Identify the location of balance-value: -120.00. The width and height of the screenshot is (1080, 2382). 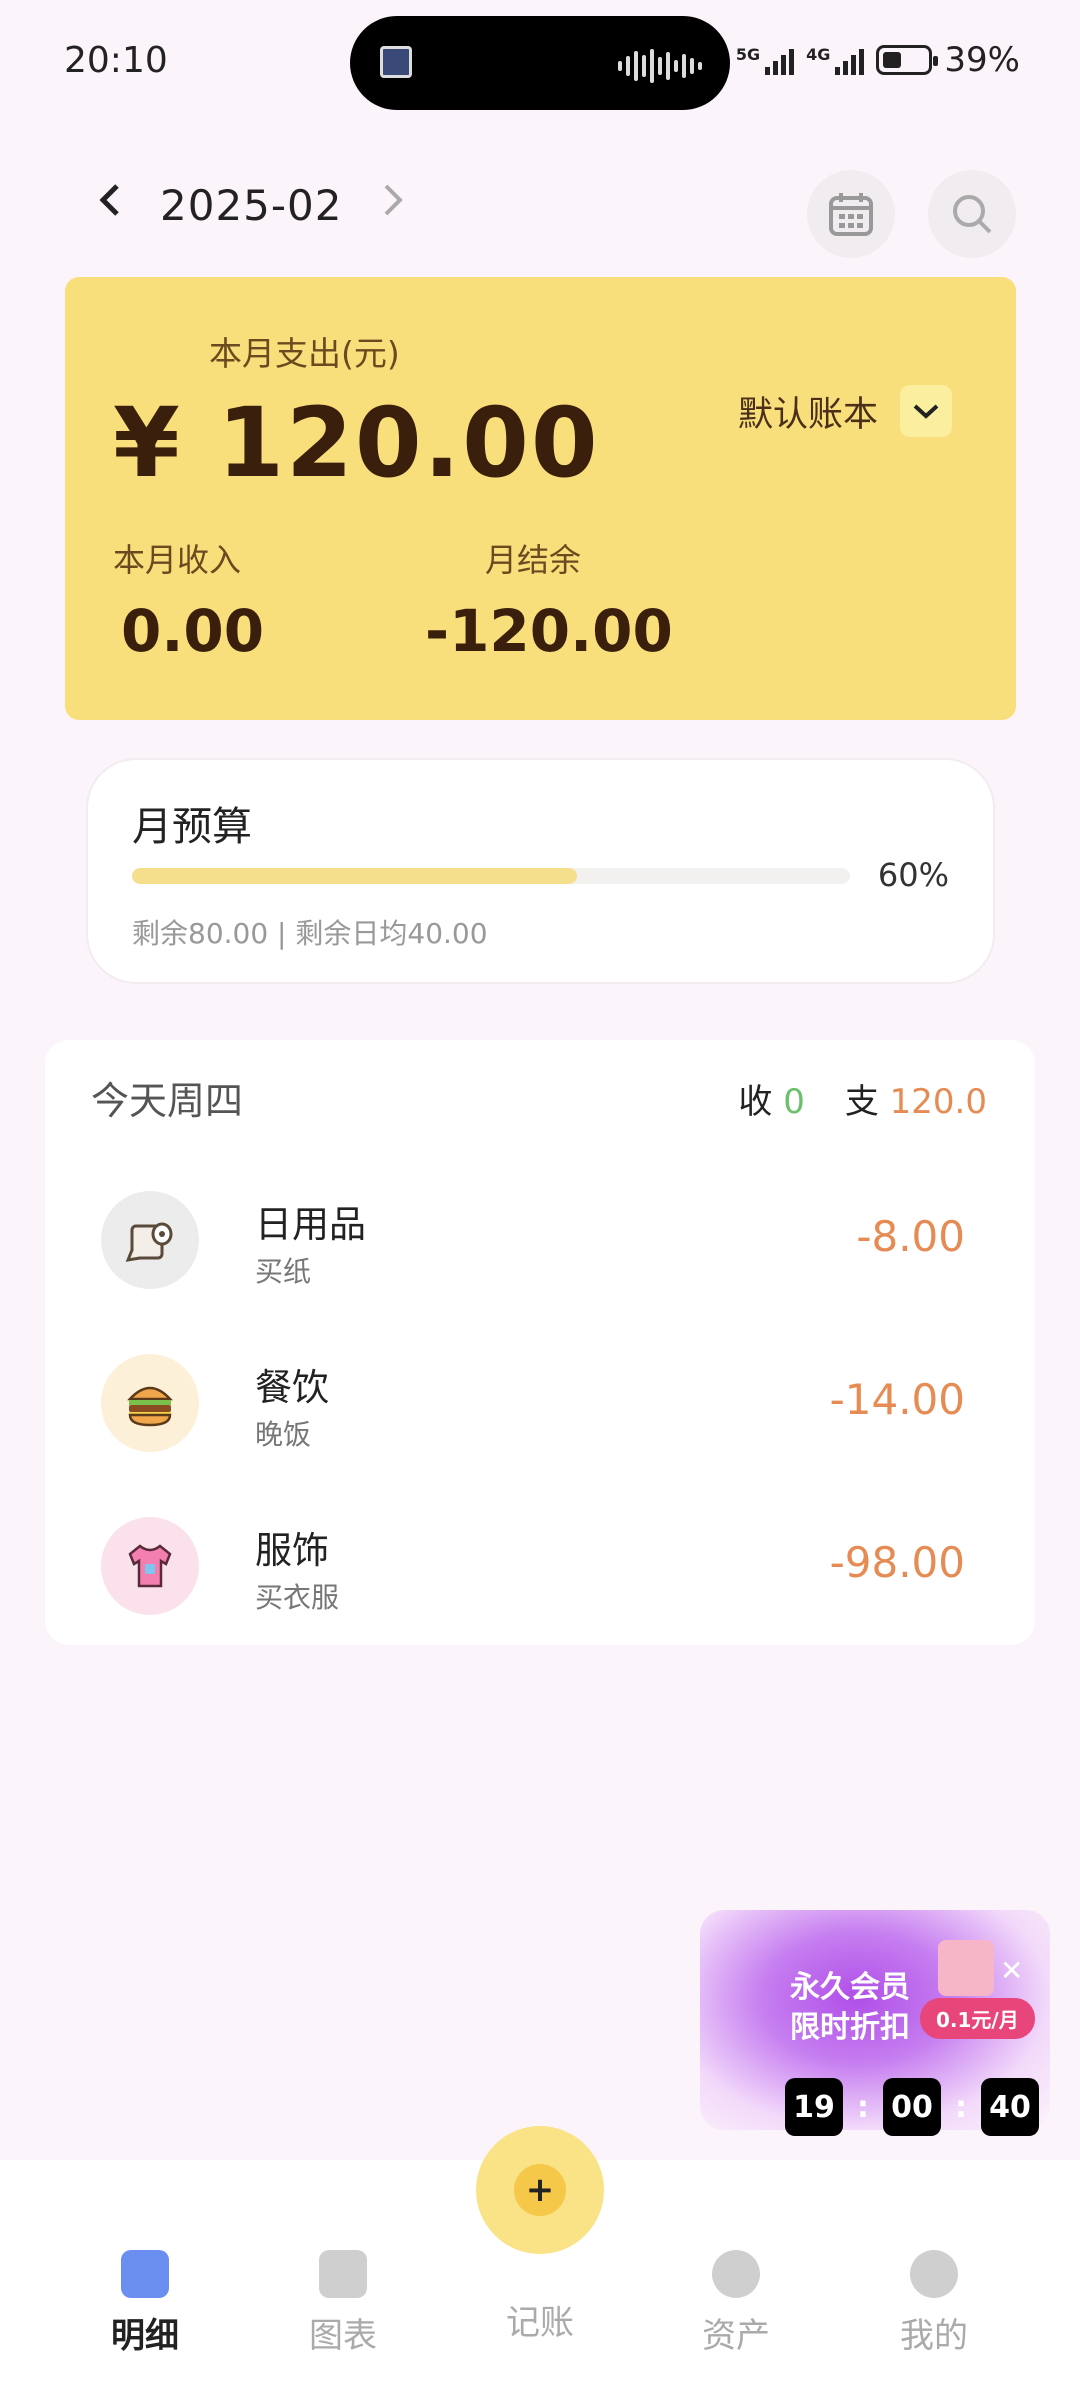
(549, 631).